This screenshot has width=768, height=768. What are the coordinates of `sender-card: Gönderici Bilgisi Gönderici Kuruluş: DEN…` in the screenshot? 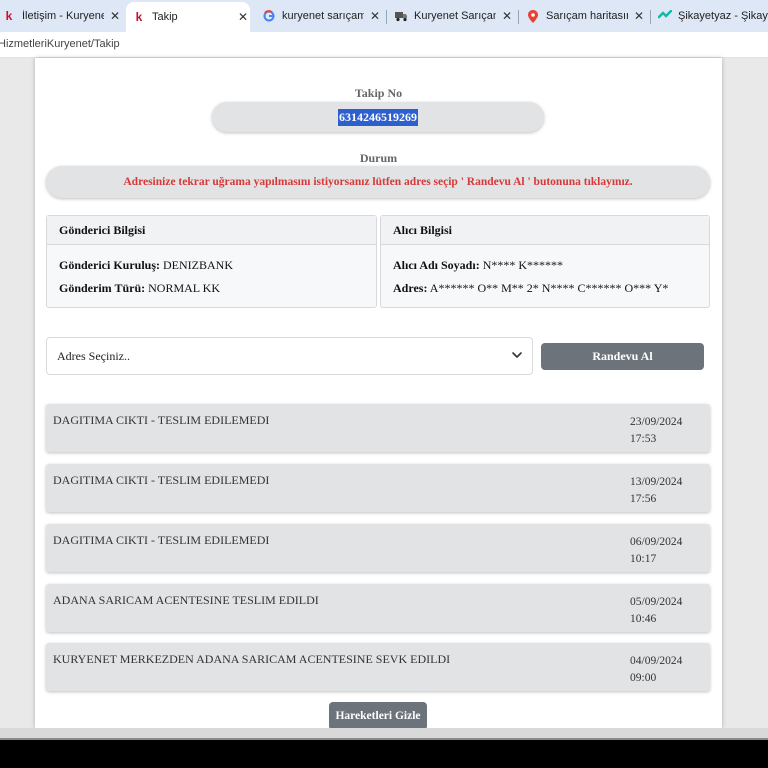 It's located at (211, 261).